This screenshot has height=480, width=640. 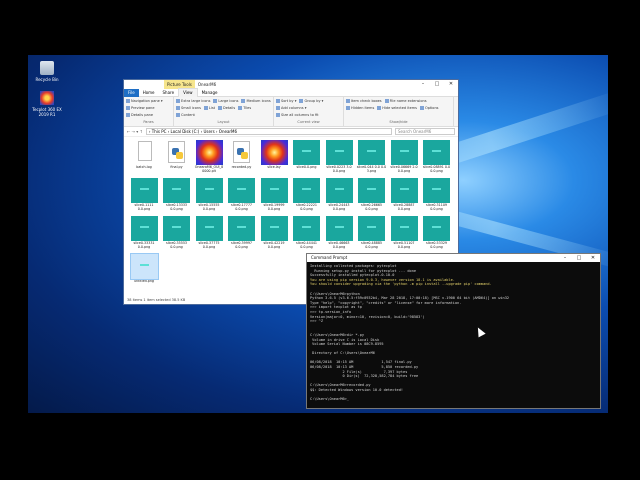 I want to click on ribbon-item-label: Tiles, so click(x=247, y=108).